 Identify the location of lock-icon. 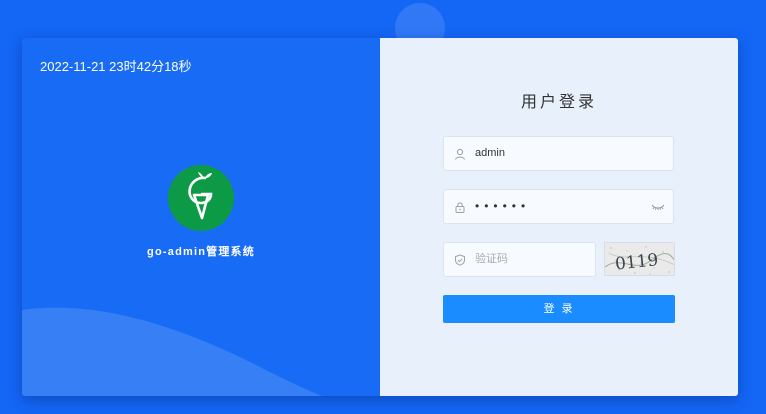
(460, 207).